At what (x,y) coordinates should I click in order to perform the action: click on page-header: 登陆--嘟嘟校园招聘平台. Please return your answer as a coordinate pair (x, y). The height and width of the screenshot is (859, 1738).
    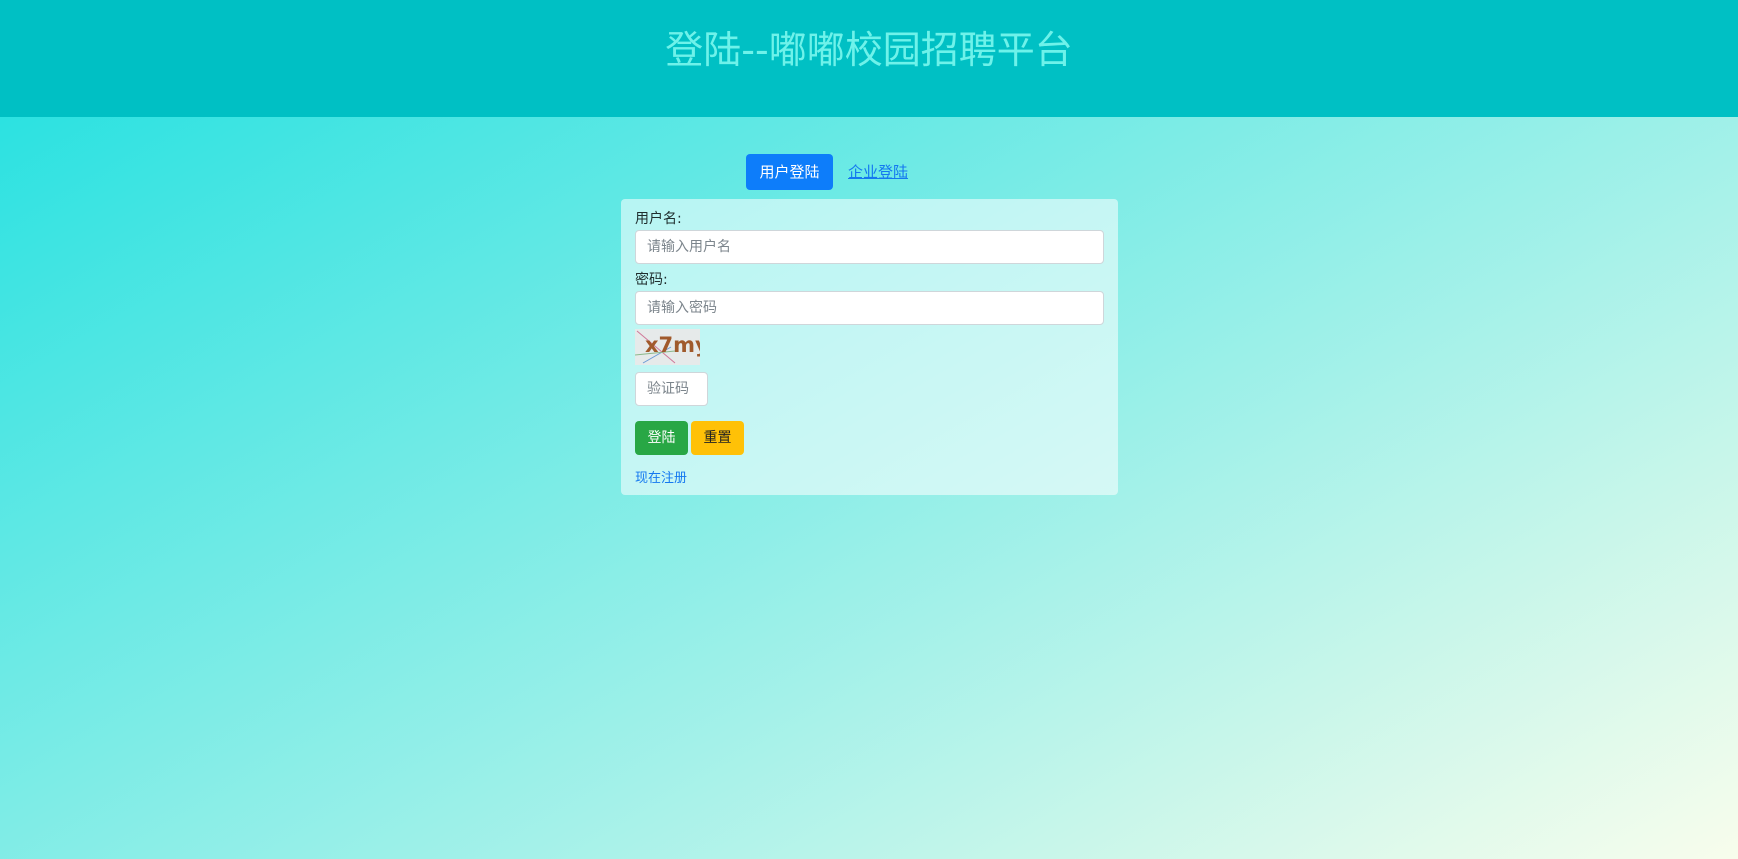
    Looking at the image, I should click on (869, 58).